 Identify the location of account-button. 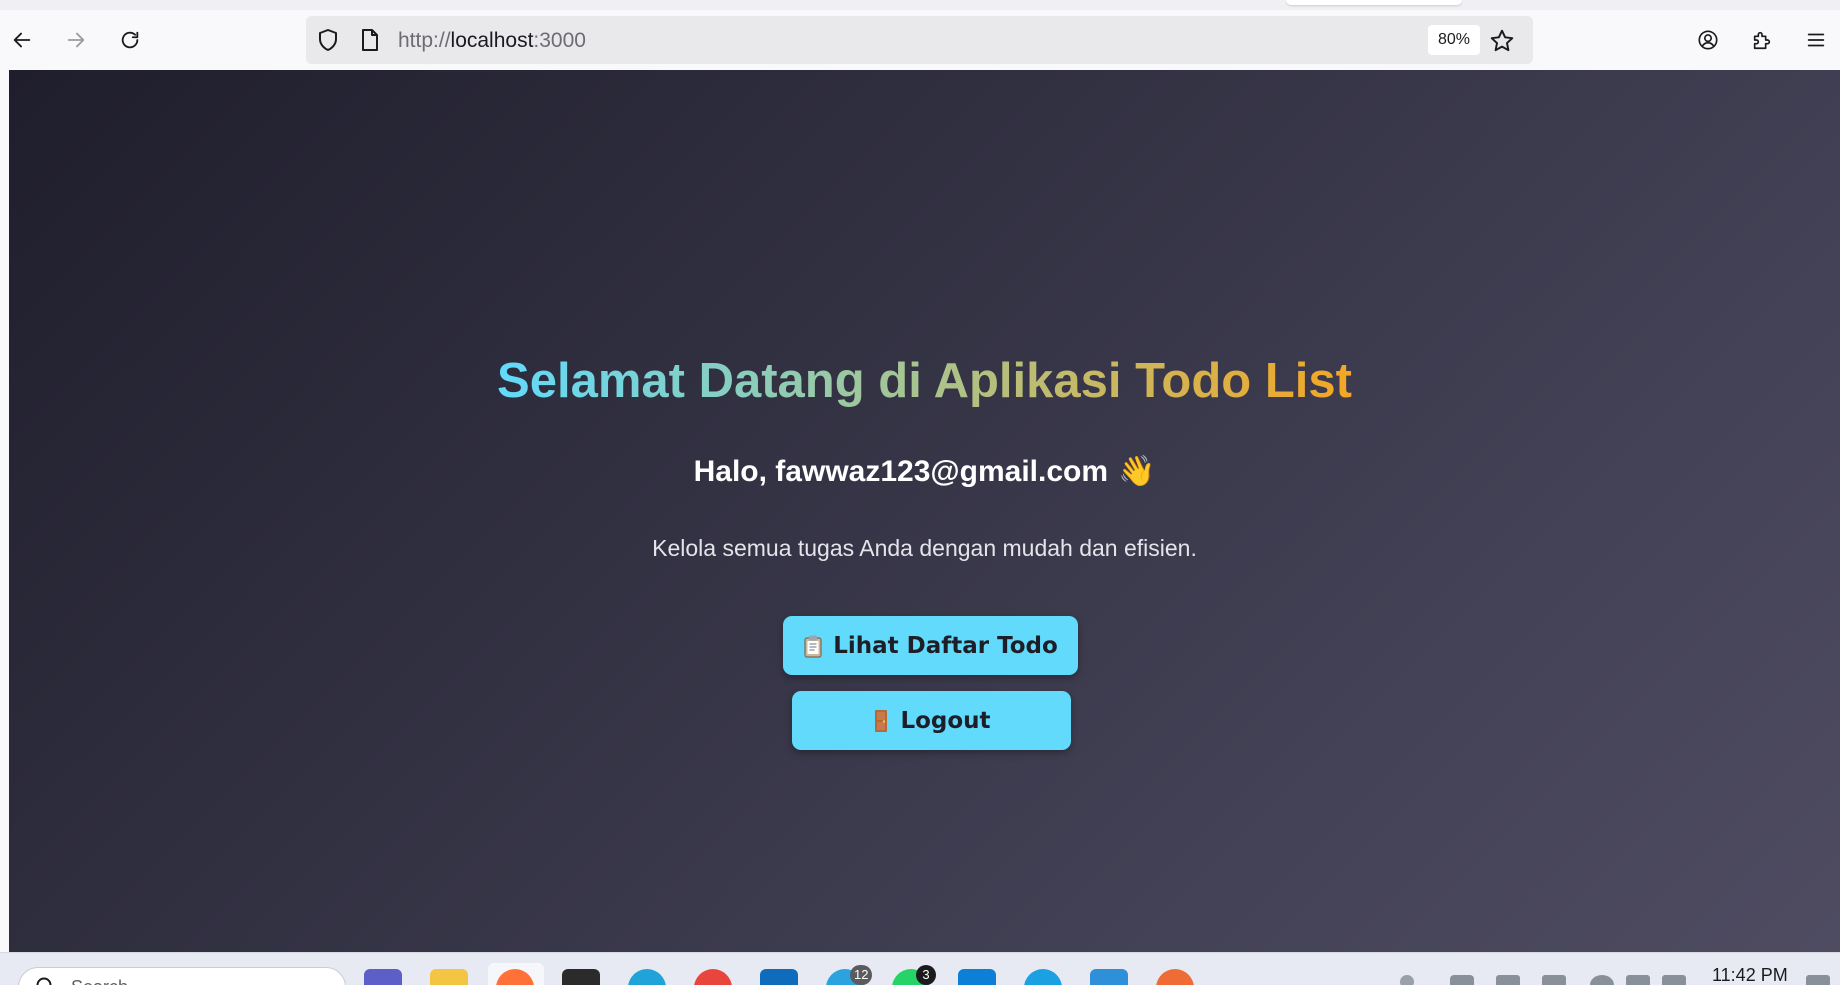
(1708, 40).